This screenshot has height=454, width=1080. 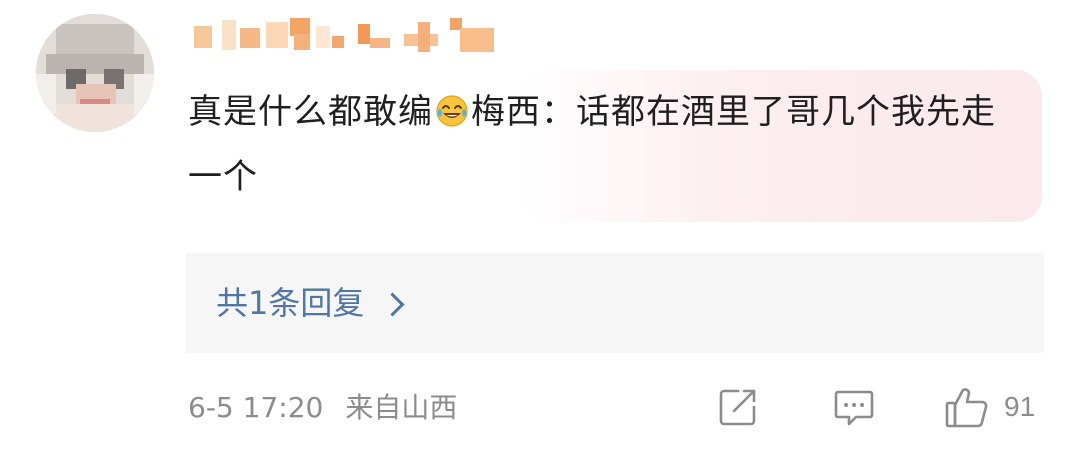 I want to click on like-button: 91, so click(x=989, y=407).